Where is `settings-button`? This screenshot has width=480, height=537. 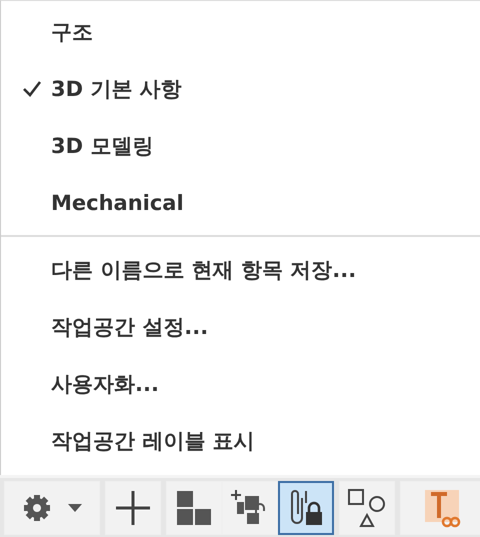
settings-button is located at coordinates (52, 507).